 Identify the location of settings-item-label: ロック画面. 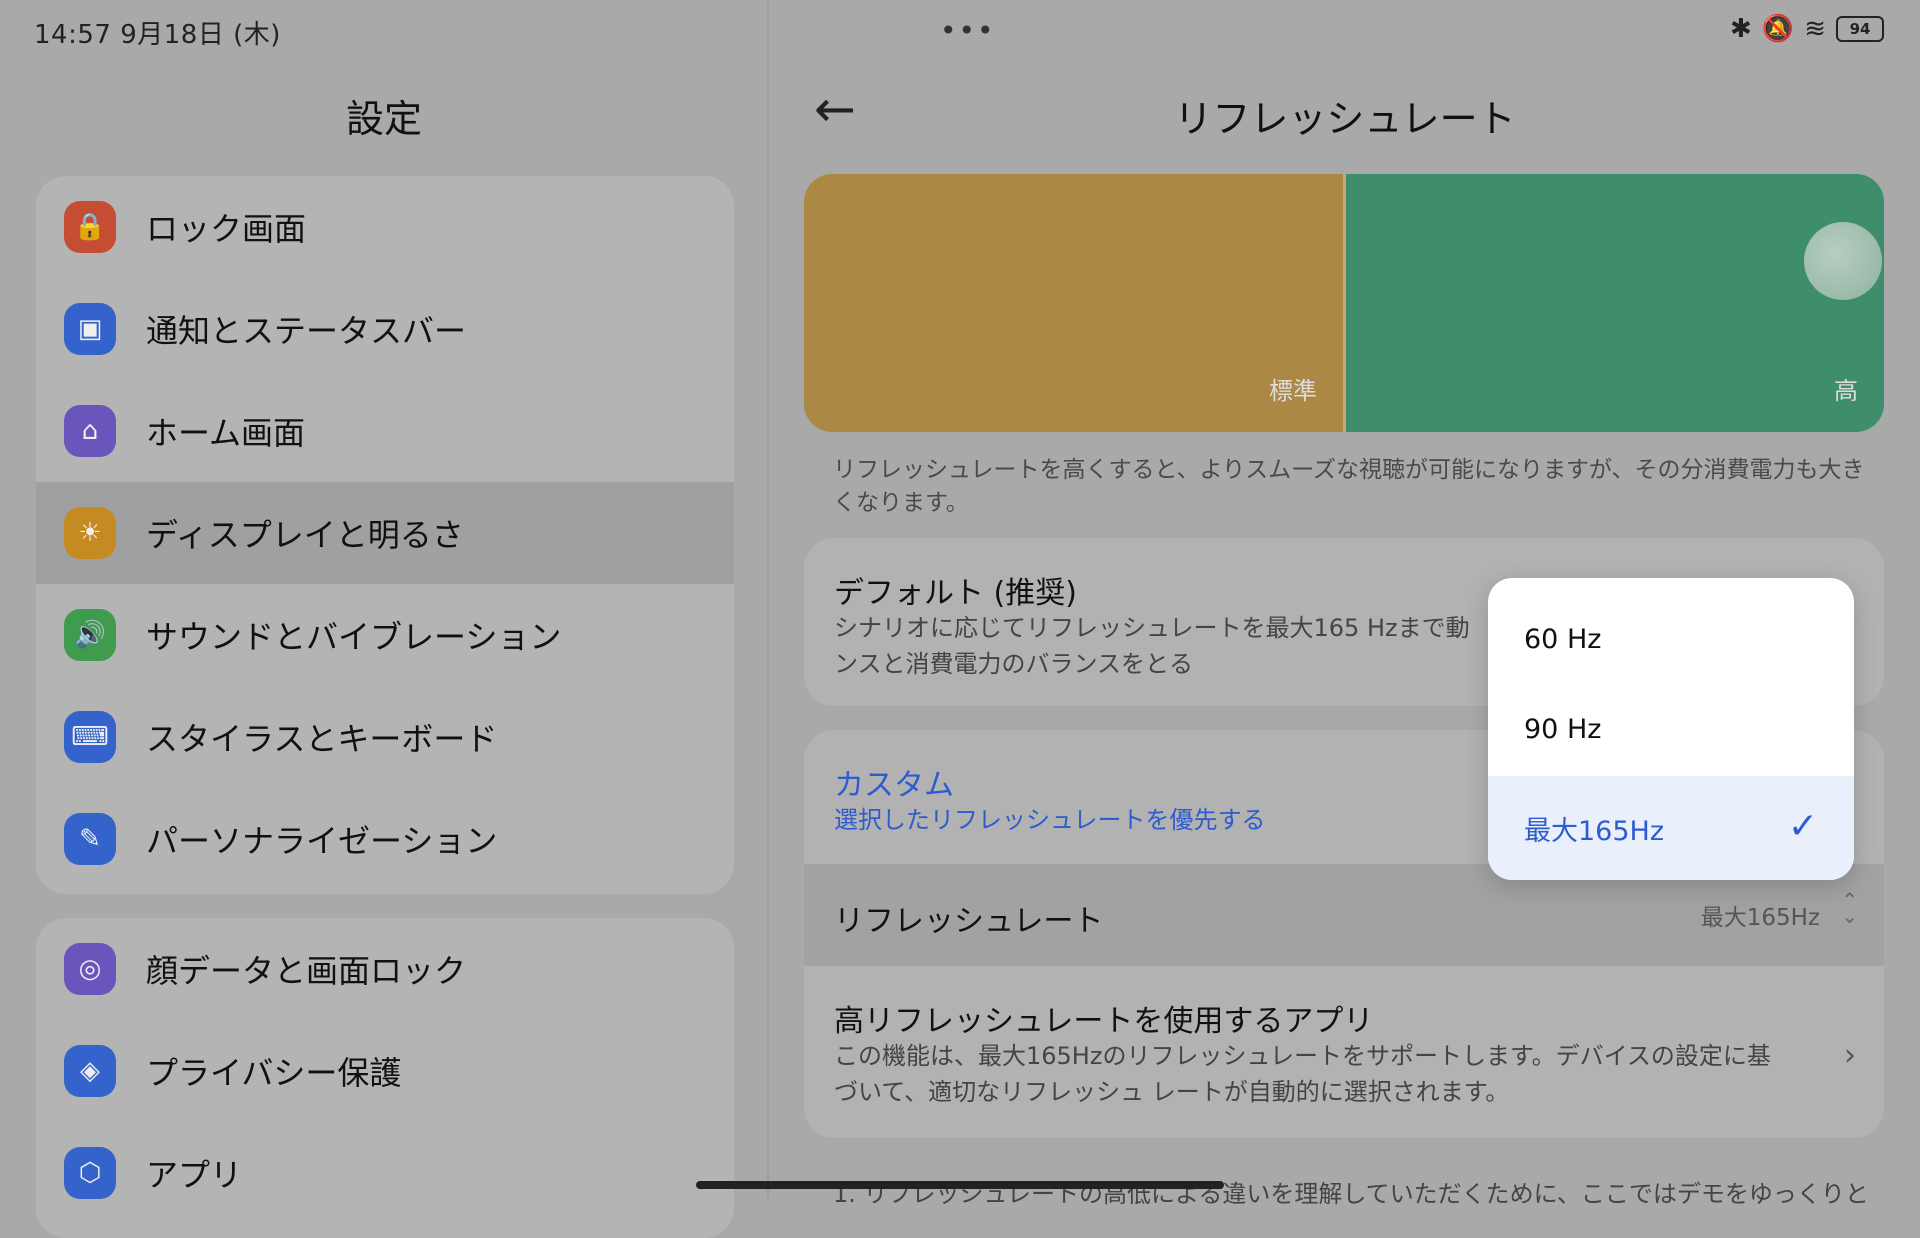
(226, 229).